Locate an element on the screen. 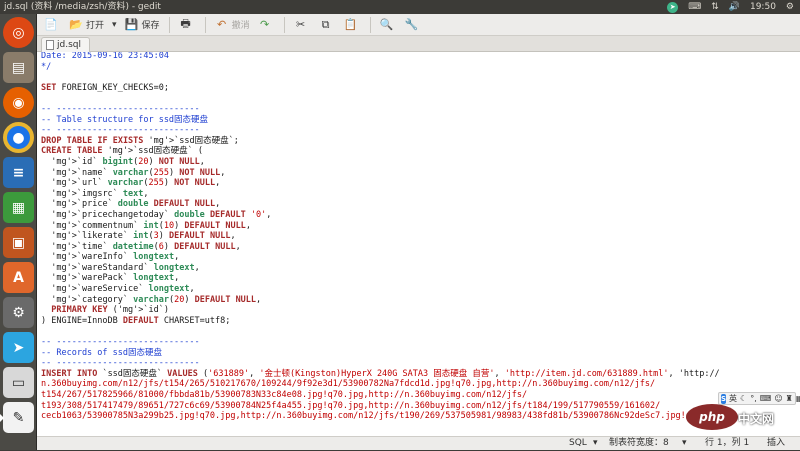  moon-icon: ☾ is located at coordinates (743, 398).